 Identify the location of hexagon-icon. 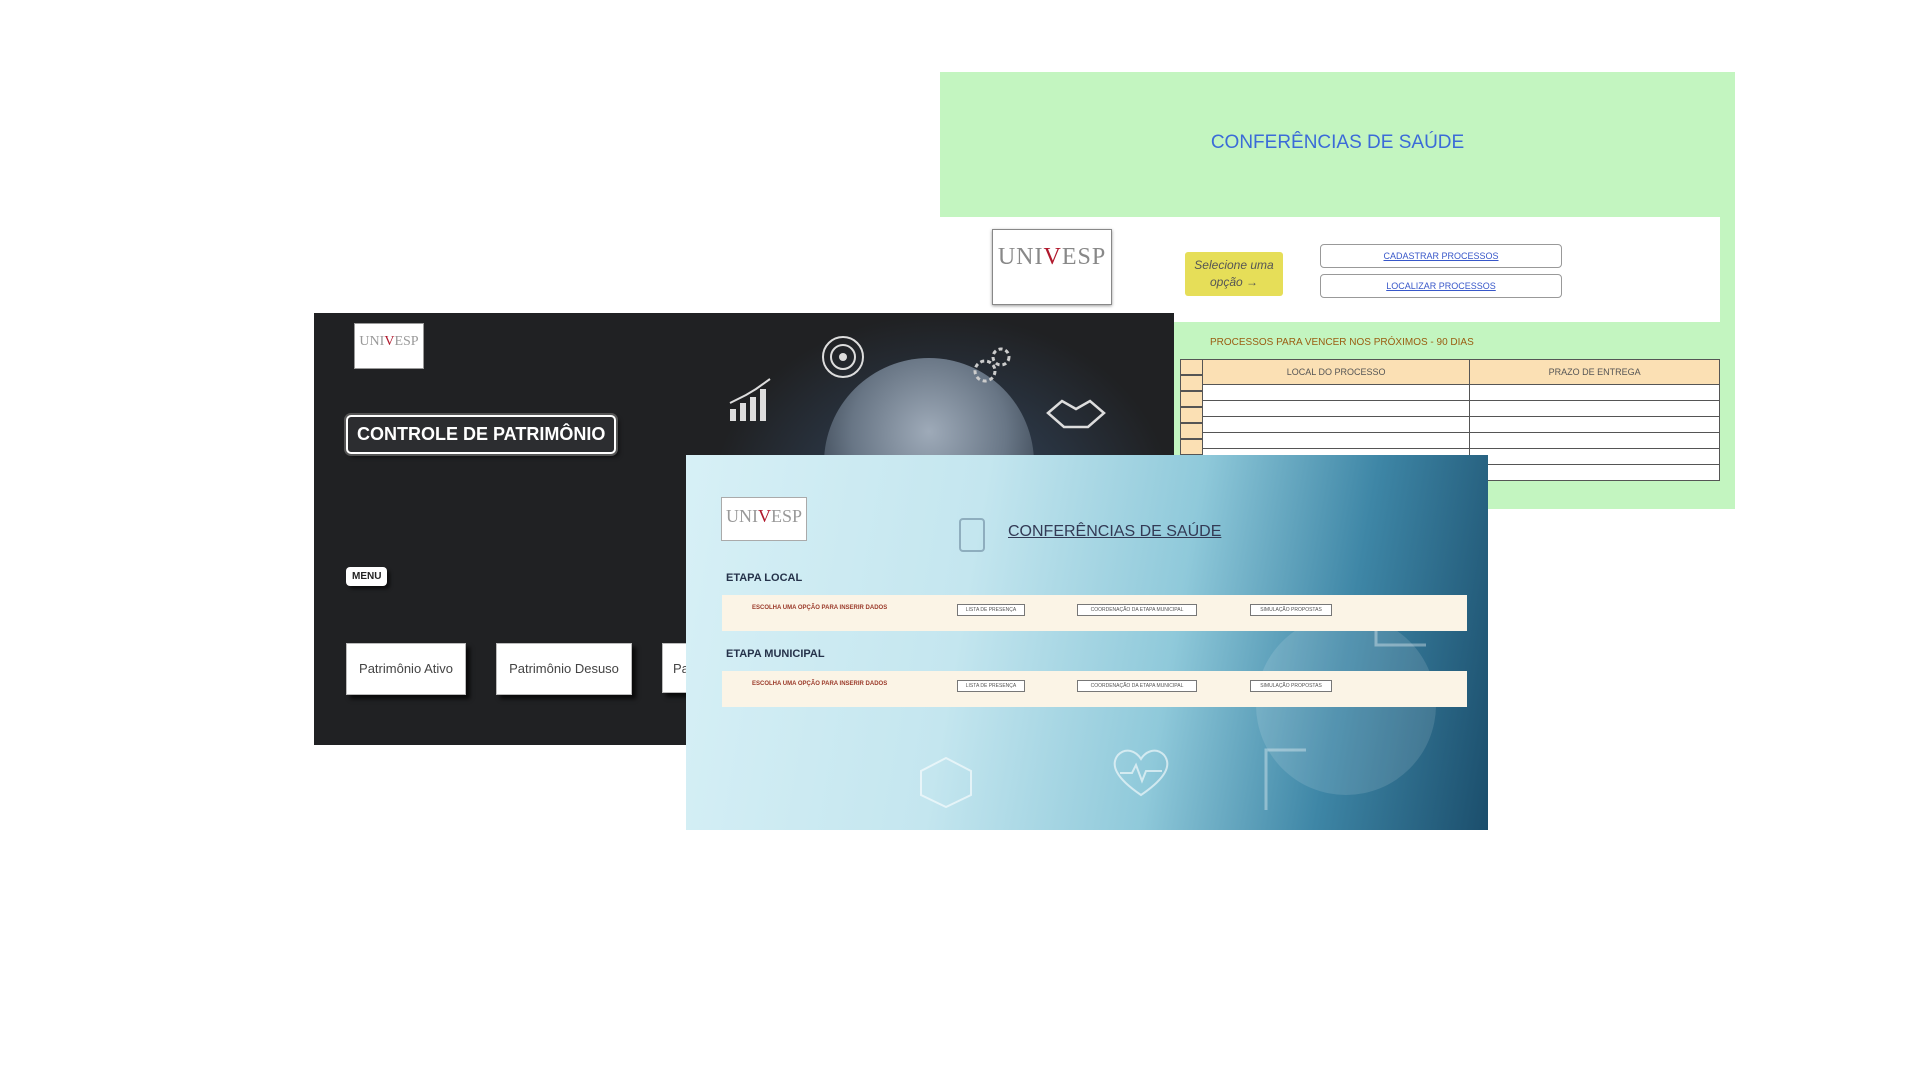
(946, 782).